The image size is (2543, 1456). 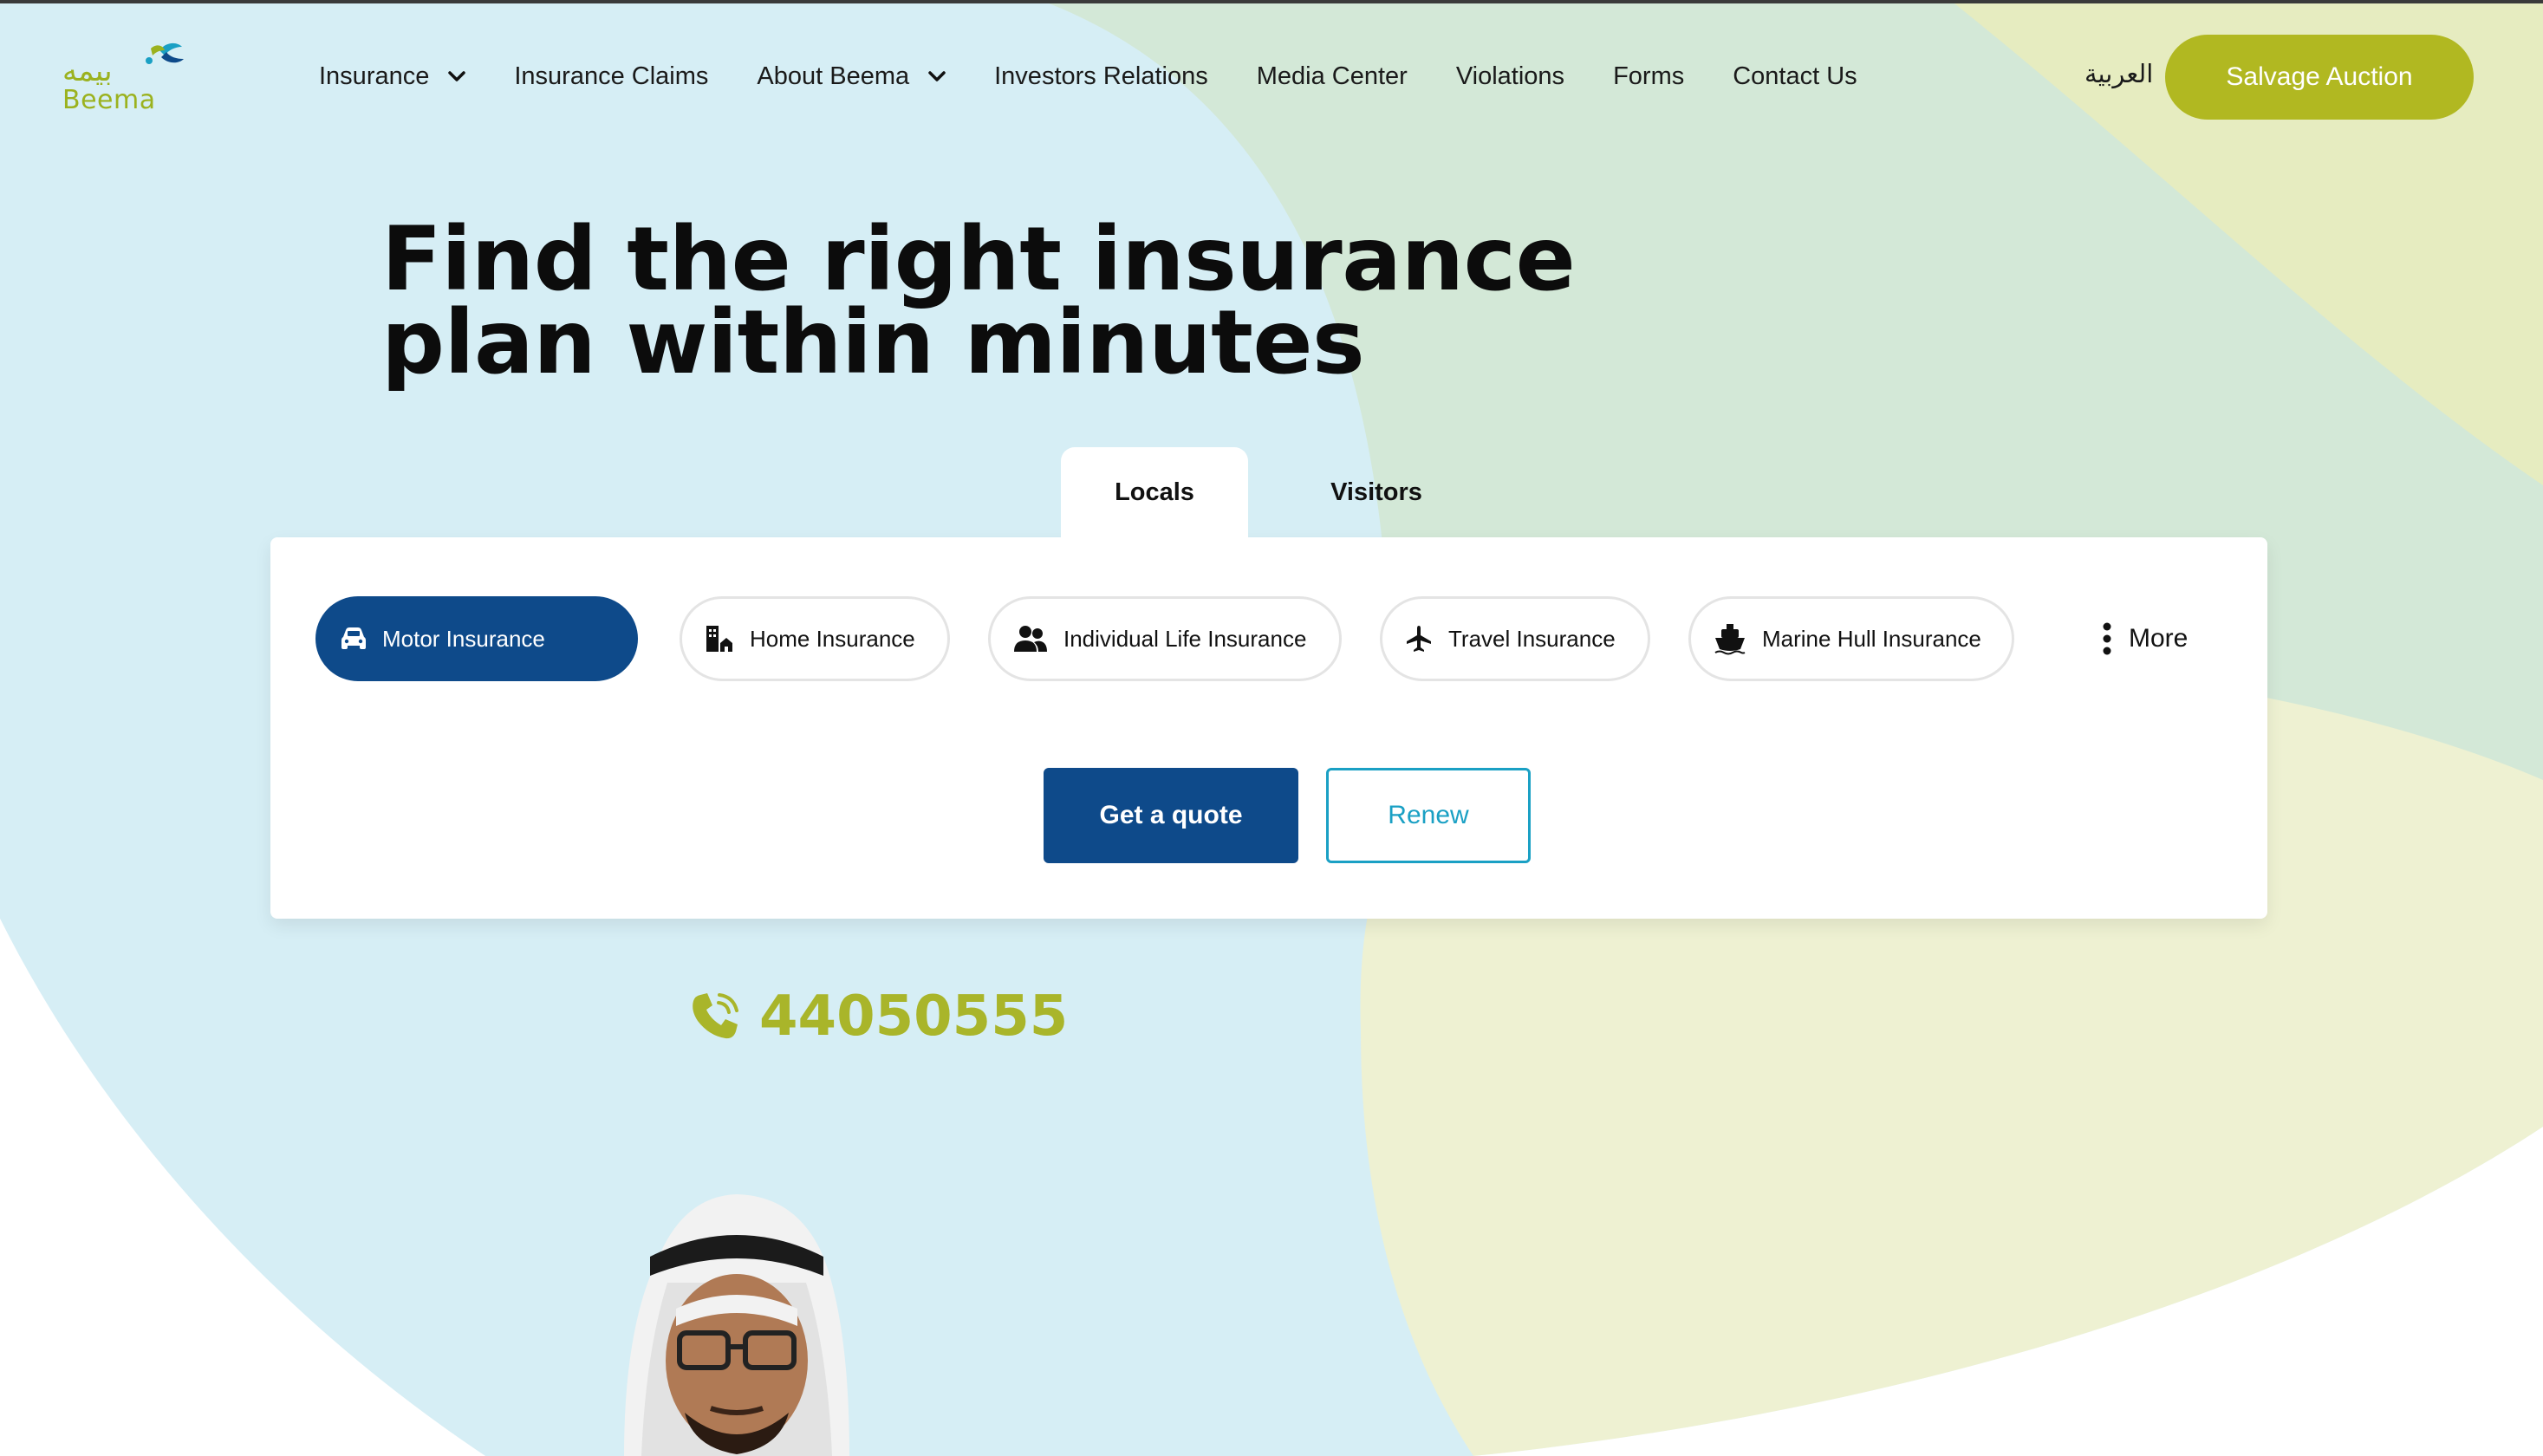 I want to click on language-switch: العربية, so click(x=2118, y=73).